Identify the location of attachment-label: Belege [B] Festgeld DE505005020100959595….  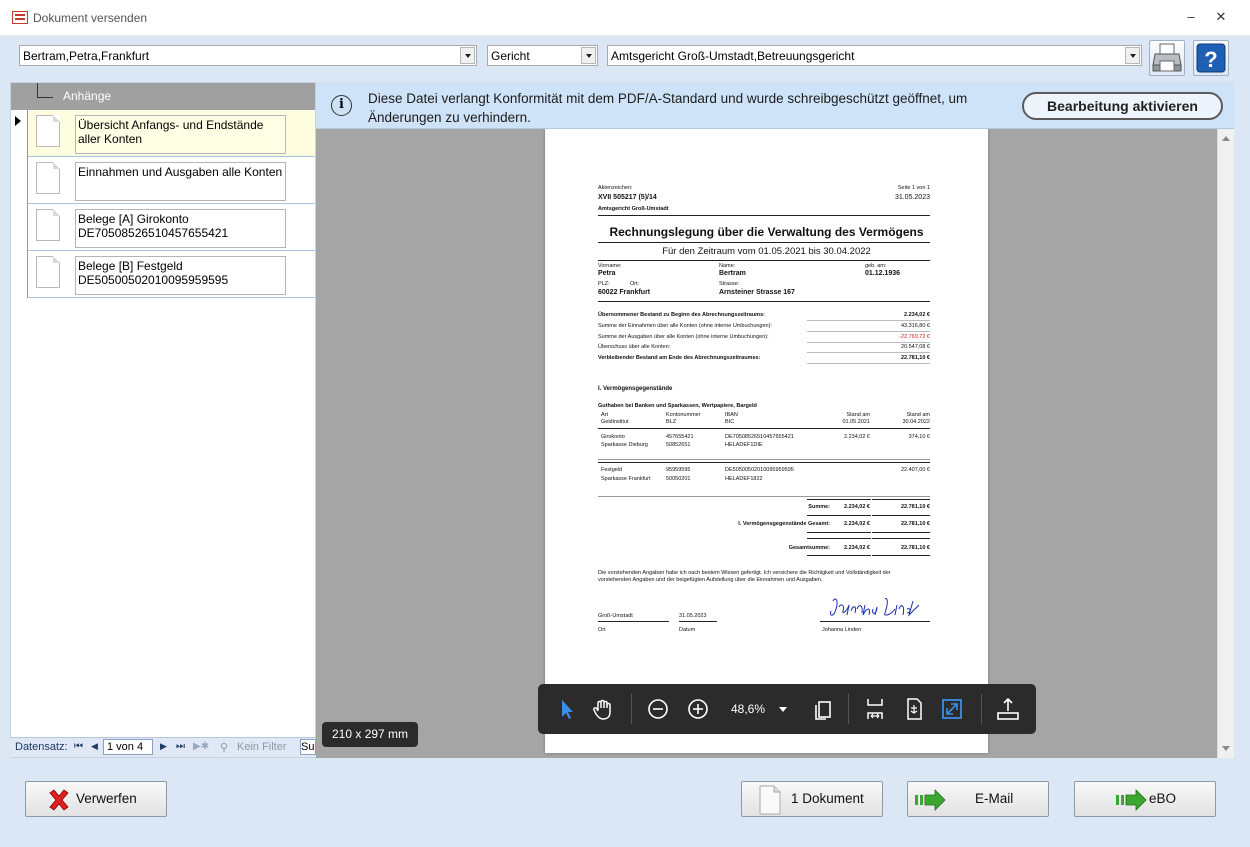
(180, 275).